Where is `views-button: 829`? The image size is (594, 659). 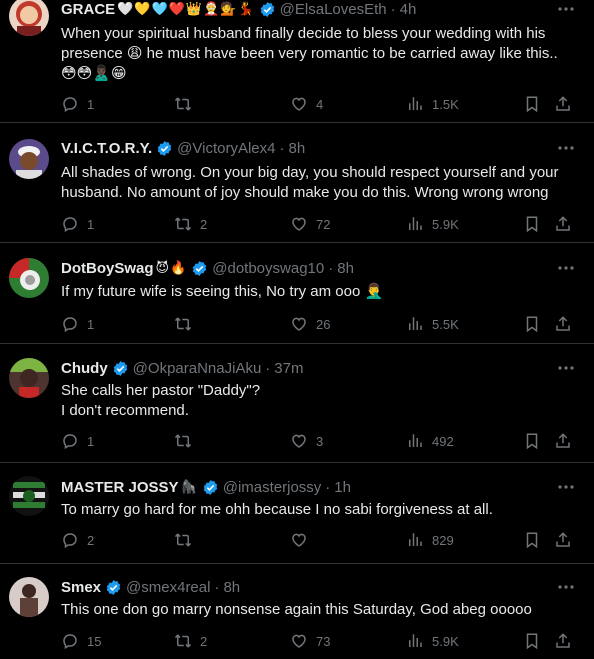 views-button: 829 is located at coordinates (430, 540).